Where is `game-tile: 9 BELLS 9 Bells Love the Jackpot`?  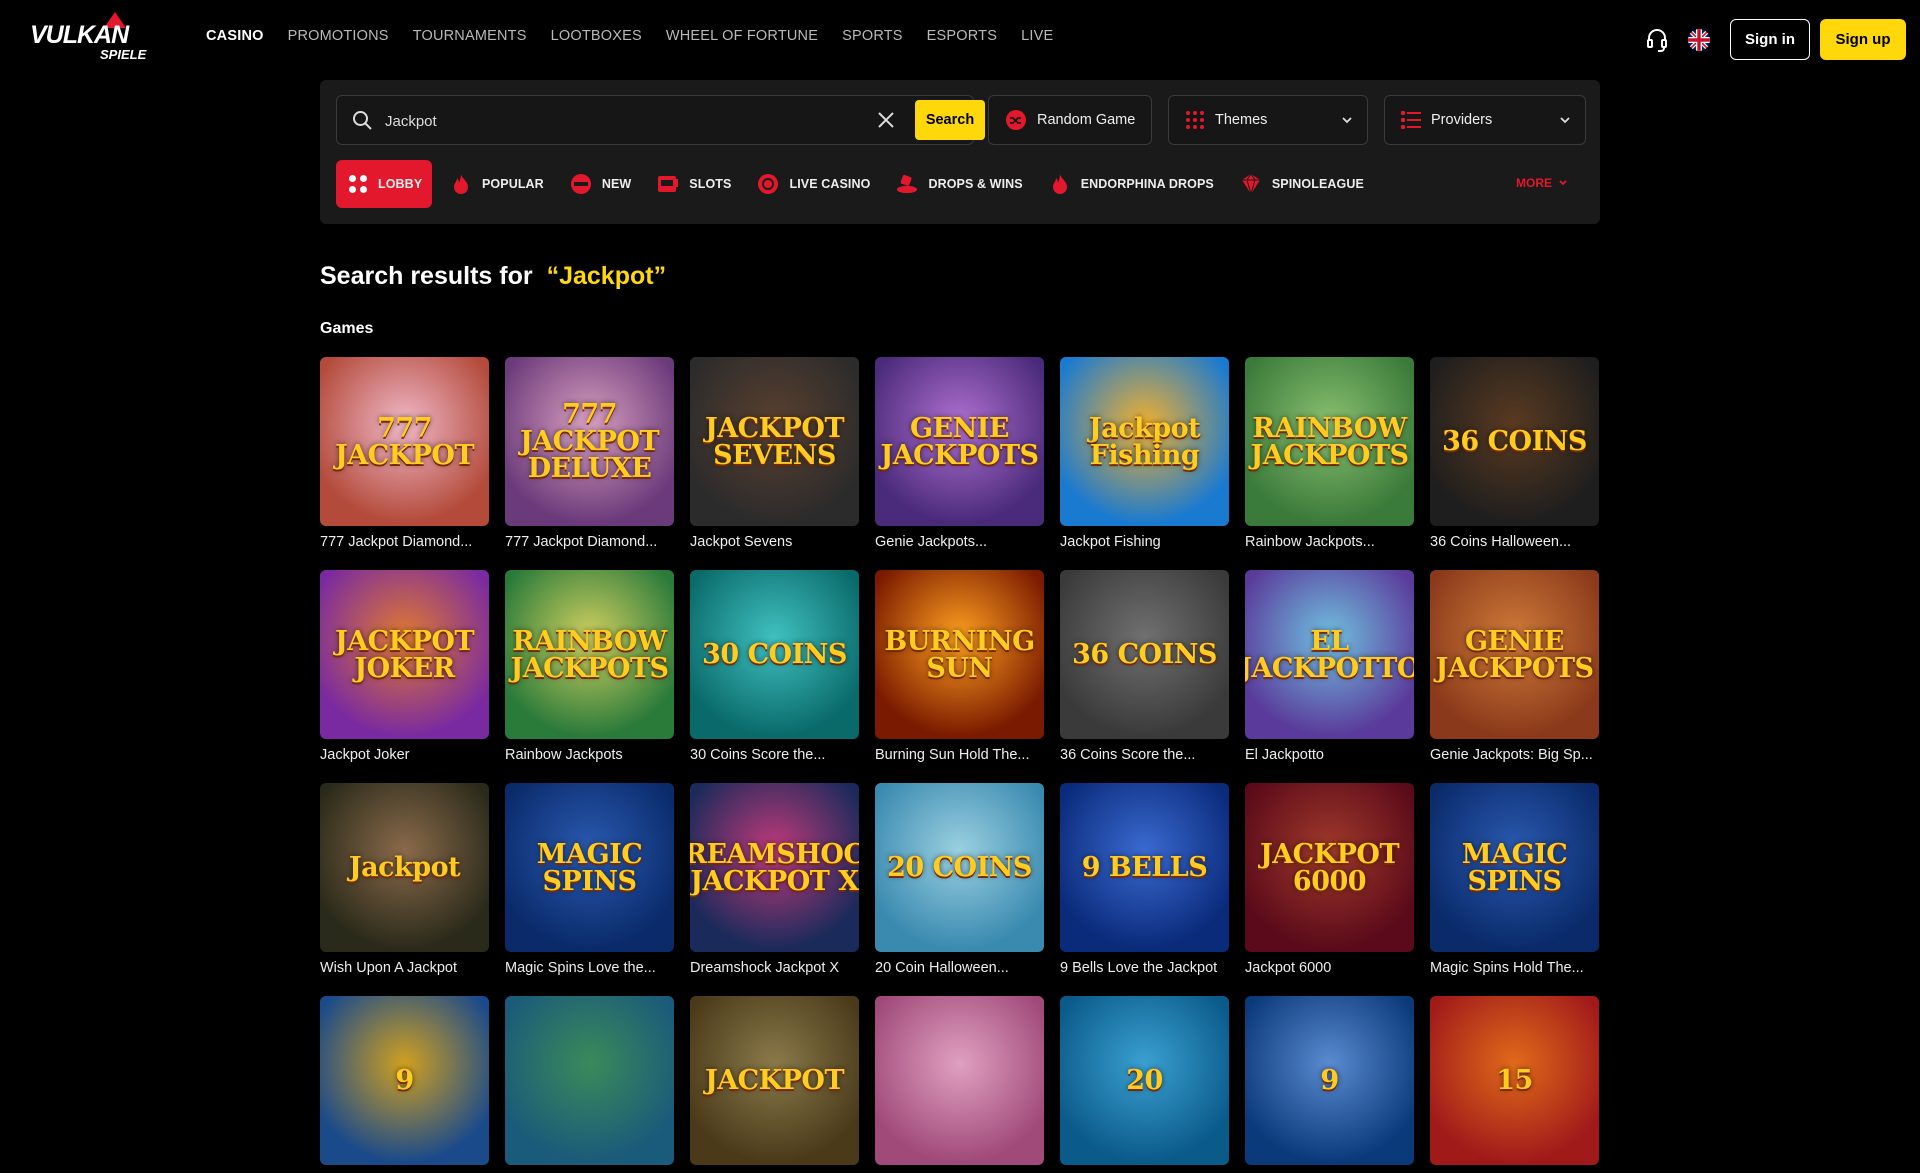 game-tile: 9 BELLS 9 Bells Love the Jackpot is located at coordinates (1144, 879).